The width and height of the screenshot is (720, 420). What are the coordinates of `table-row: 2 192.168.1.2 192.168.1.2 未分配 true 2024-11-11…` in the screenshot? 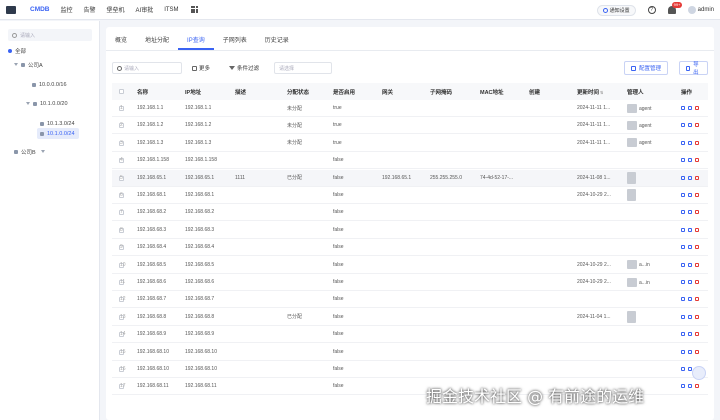 It's located at (410, 126).